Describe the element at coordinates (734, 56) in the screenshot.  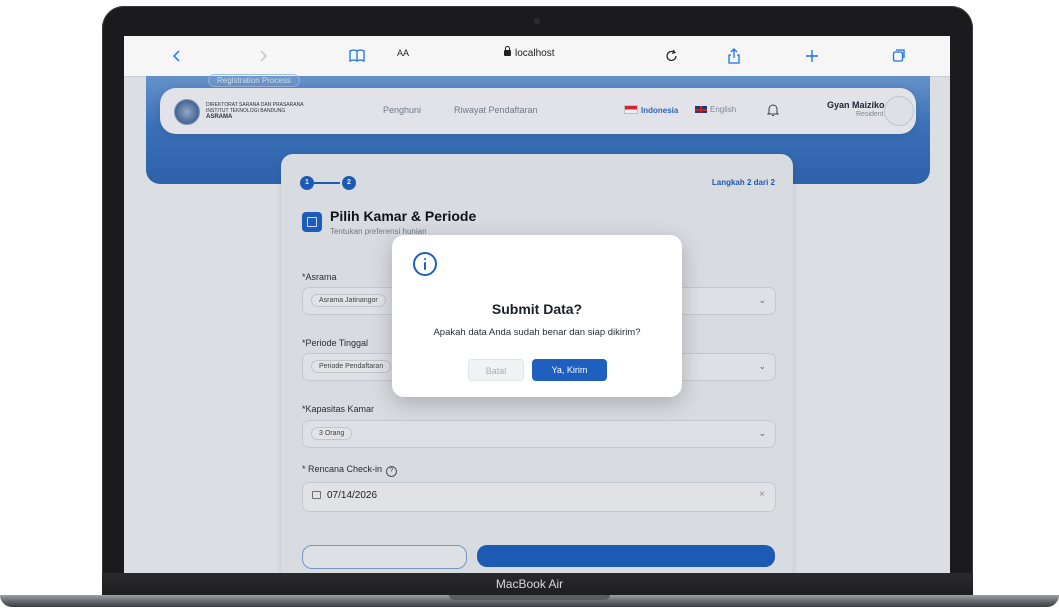
I see `share-icon` at that location.